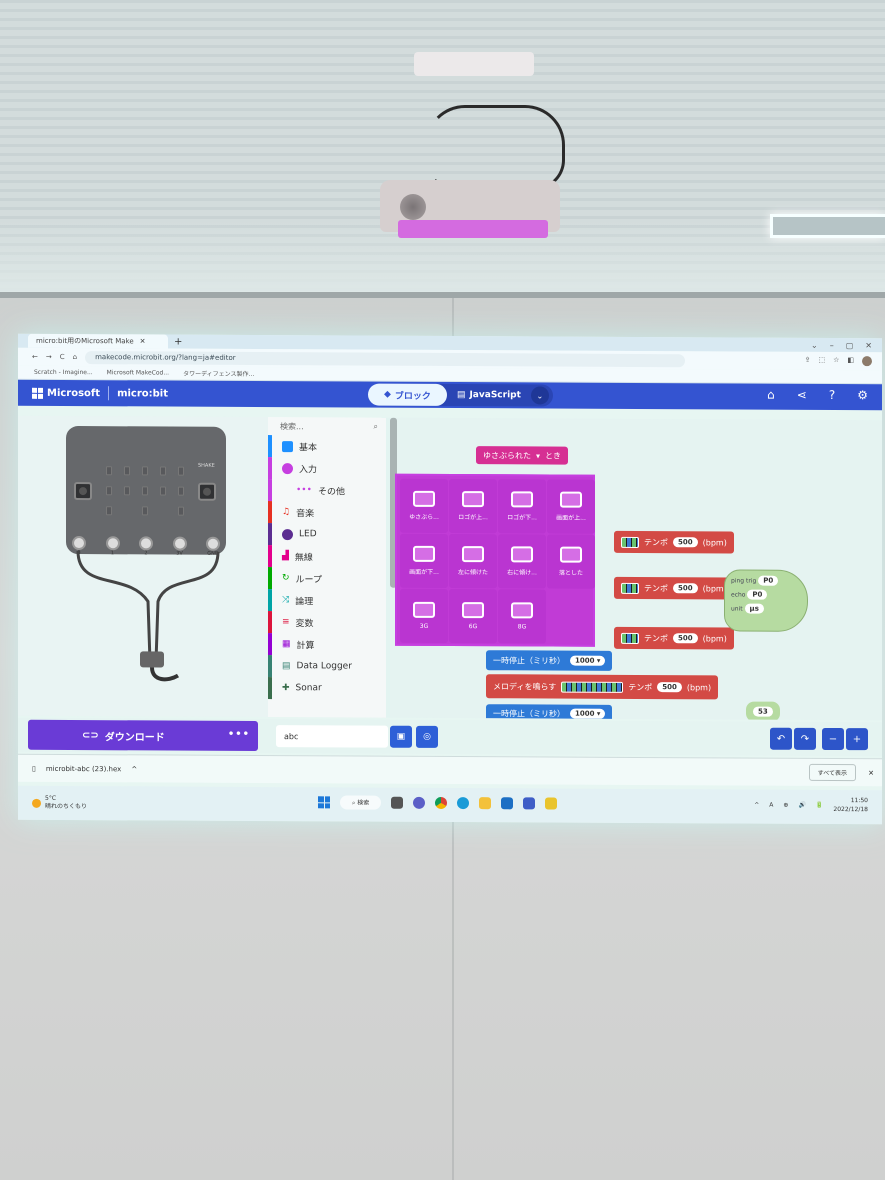 This screenshot has width=885, height=1180. Describe the element at coordinates (571, 561) in the screenshot. I see `gesture-free-fall-block: 落とした` at that location.